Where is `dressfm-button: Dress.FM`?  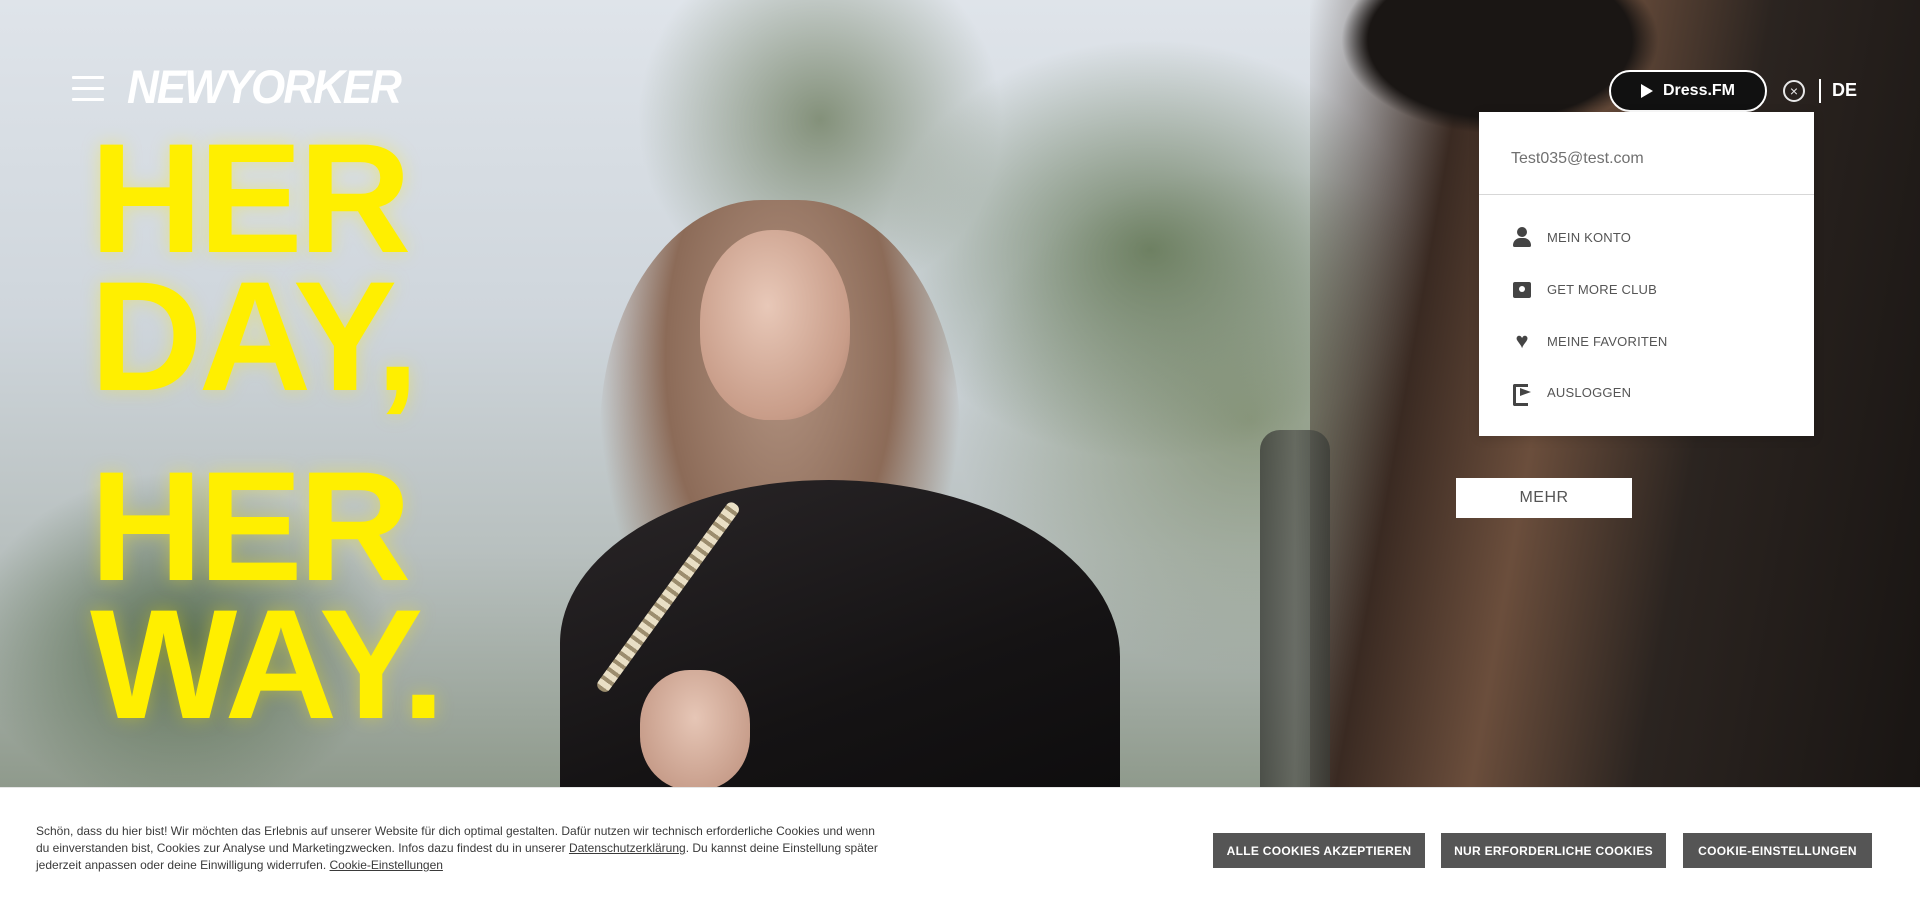
dressfm-button: Dress.FM is located at coordinates (1688, 91).